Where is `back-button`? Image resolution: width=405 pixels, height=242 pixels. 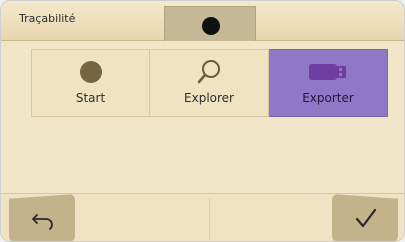
back-button is located at coordinates (42, 217).